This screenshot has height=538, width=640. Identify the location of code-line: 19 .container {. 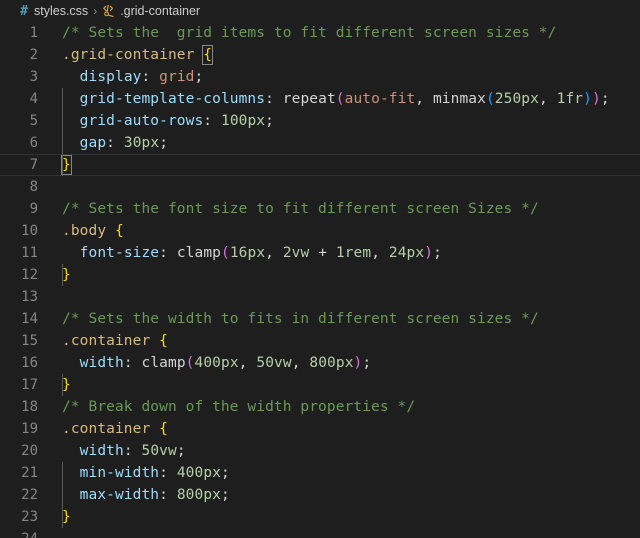
(320, 429).